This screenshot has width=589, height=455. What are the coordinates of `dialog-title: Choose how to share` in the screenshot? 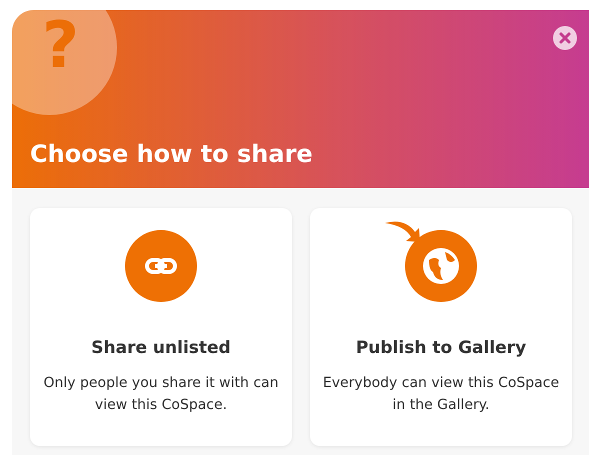 It's located at (171, 154).